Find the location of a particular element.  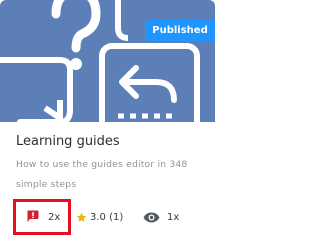

flags-count: 2x is located at coordinates (54, 217).